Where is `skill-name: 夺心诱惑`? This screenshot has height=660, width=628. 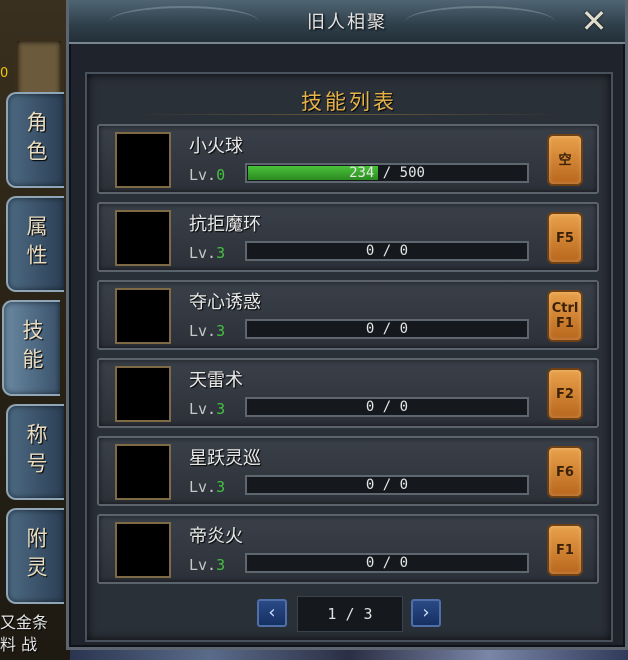
skill-name: 夺心诱惑 is located at coordinates (225, 302).